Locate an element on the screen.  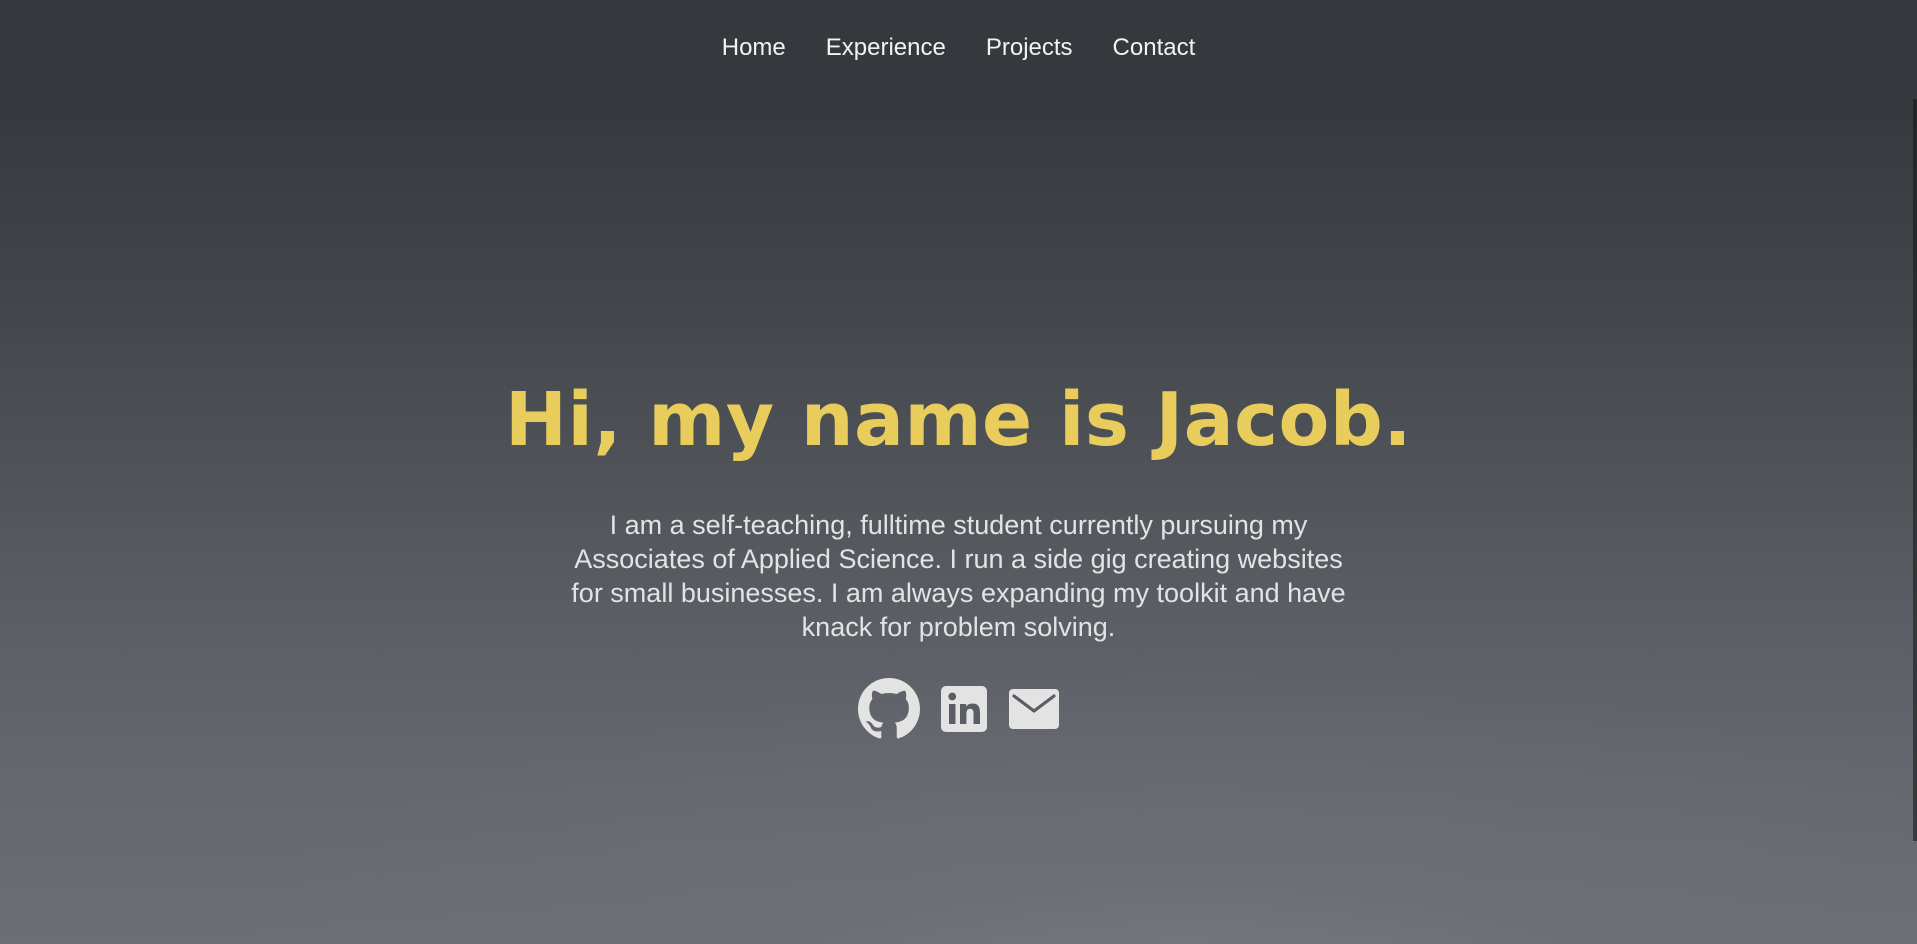
social-links is located at coordinates (958, 709).